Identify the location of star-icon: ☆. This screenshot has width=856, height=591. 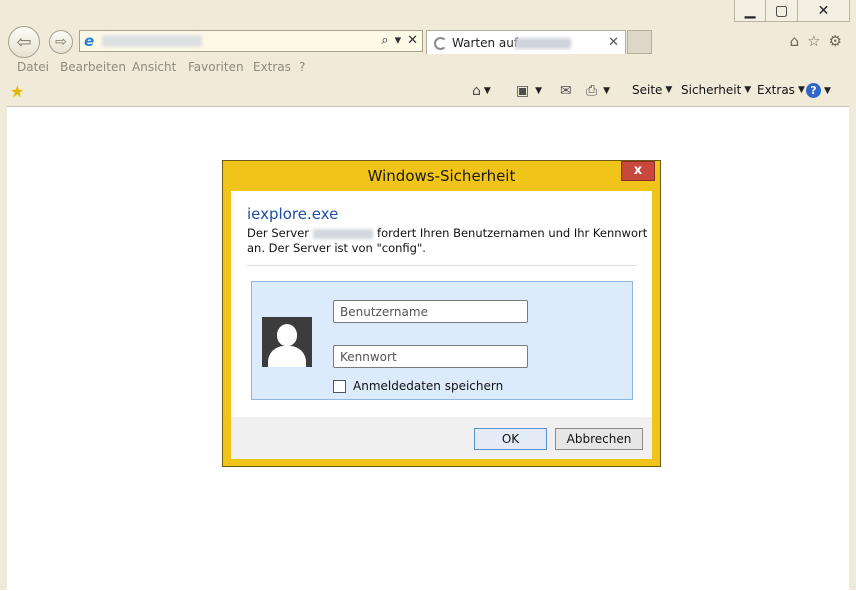
(813, 41).